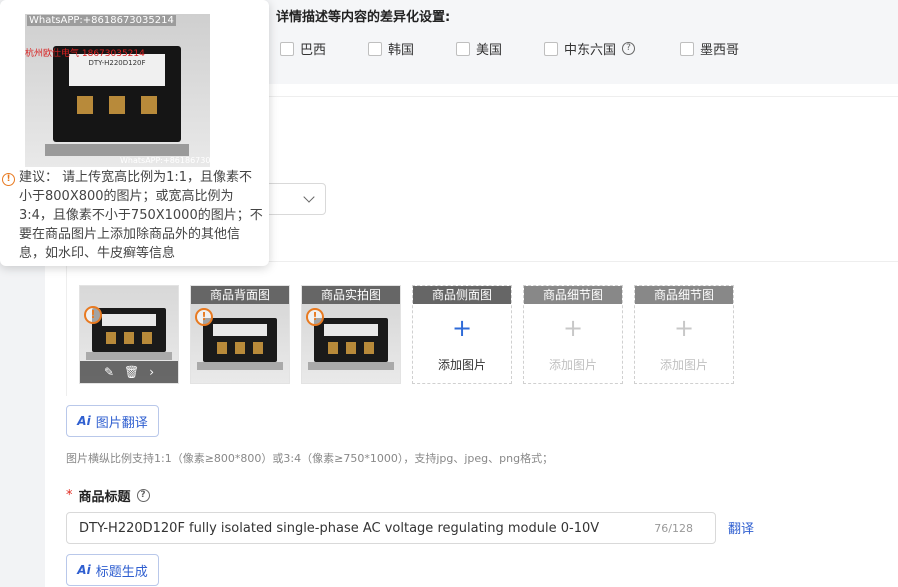 This screenshot has width=898, height=587. I want to click on country-settings-title: 详情描述等内容的差异化设置:, so click(363, 17).